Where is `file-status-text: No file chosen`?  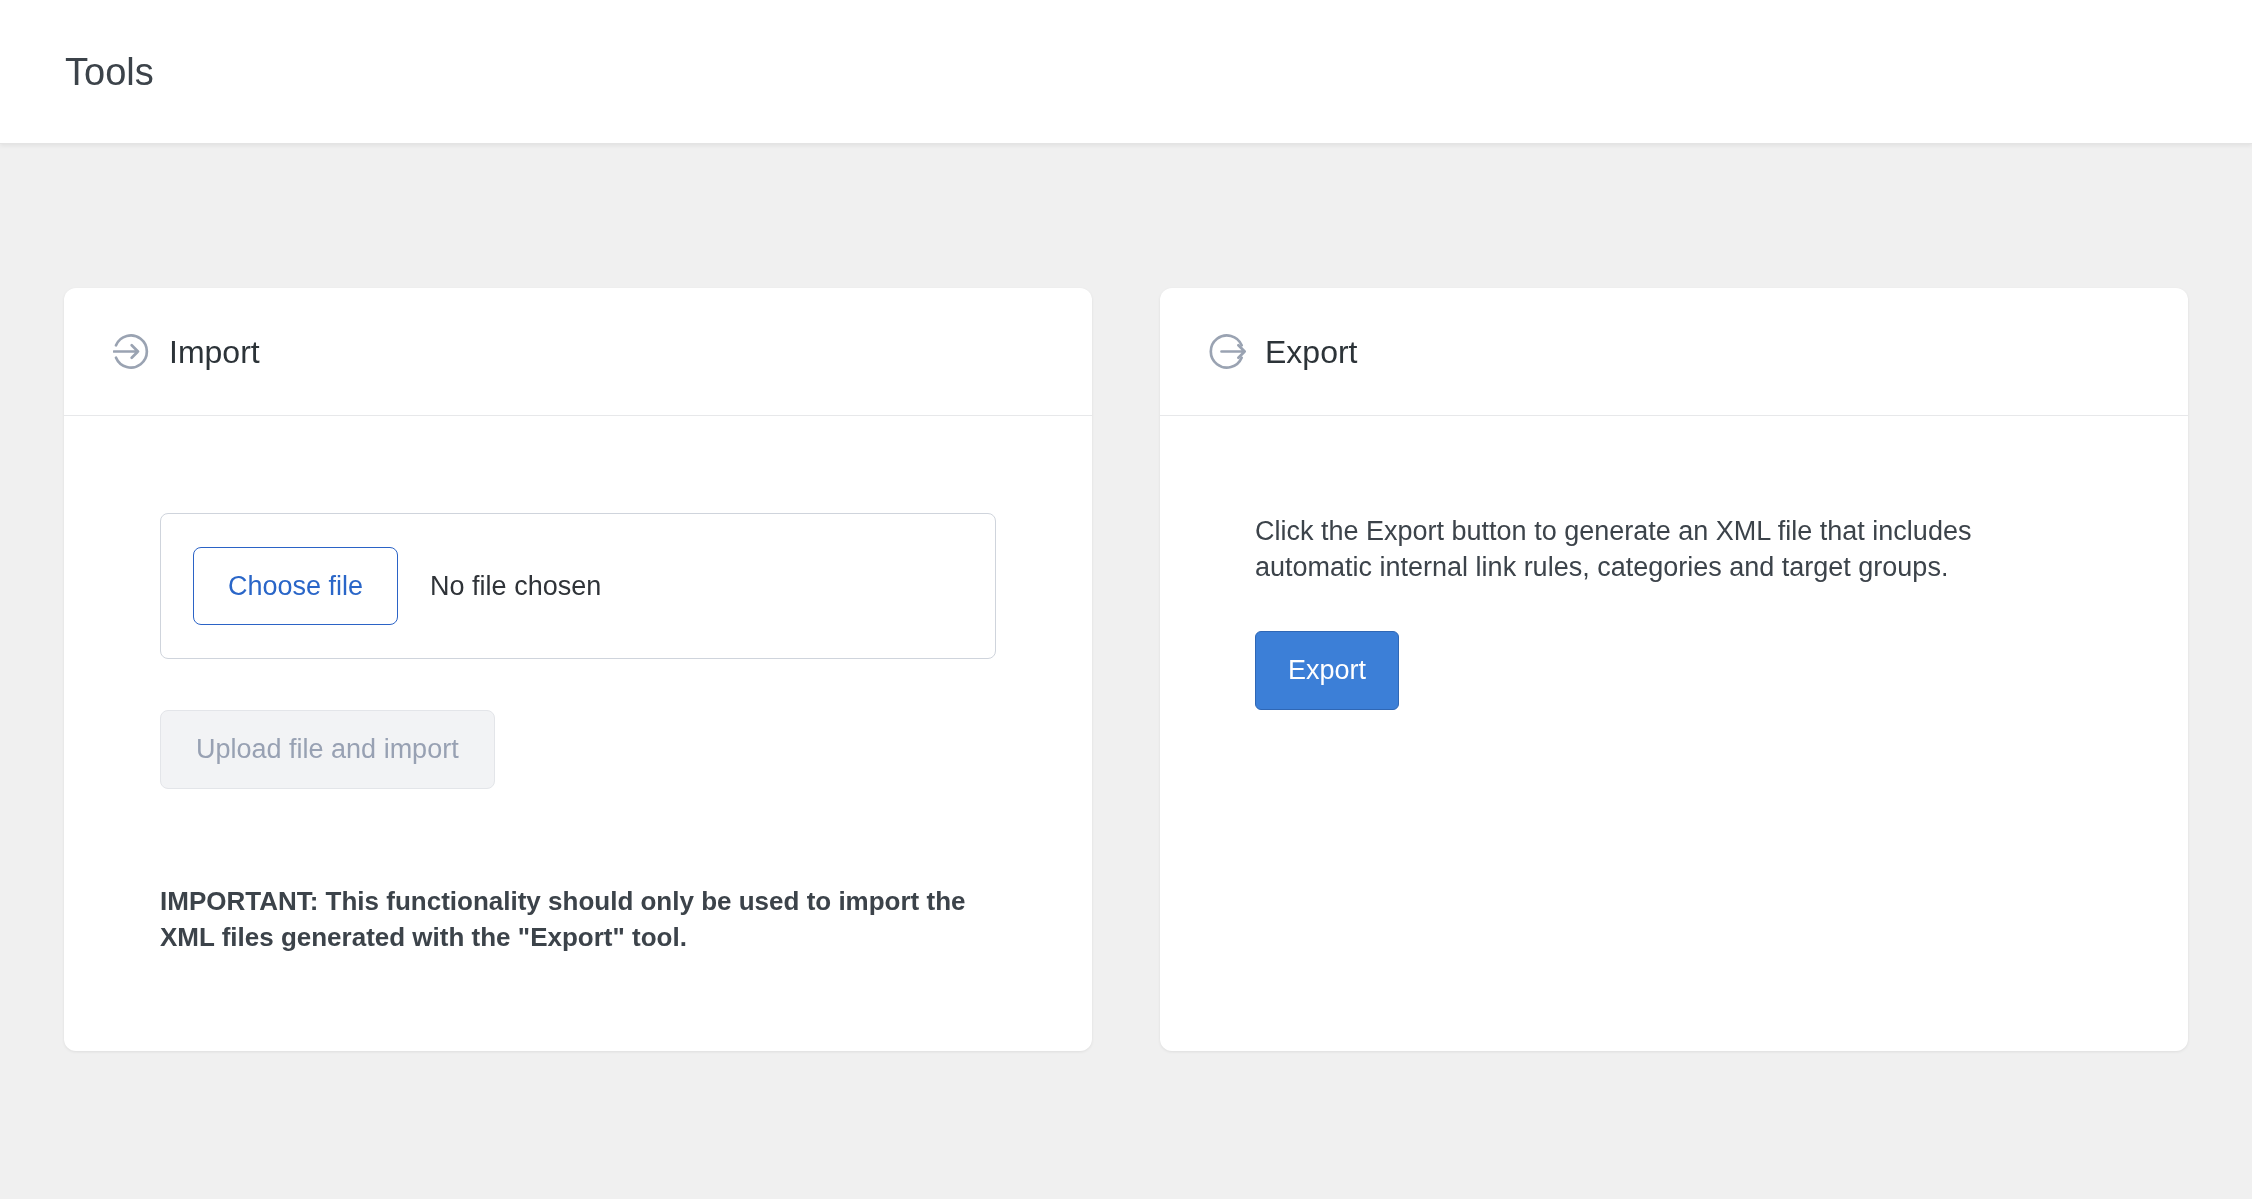
file-status-text: No file chosen is located at coordinates (516, 586).